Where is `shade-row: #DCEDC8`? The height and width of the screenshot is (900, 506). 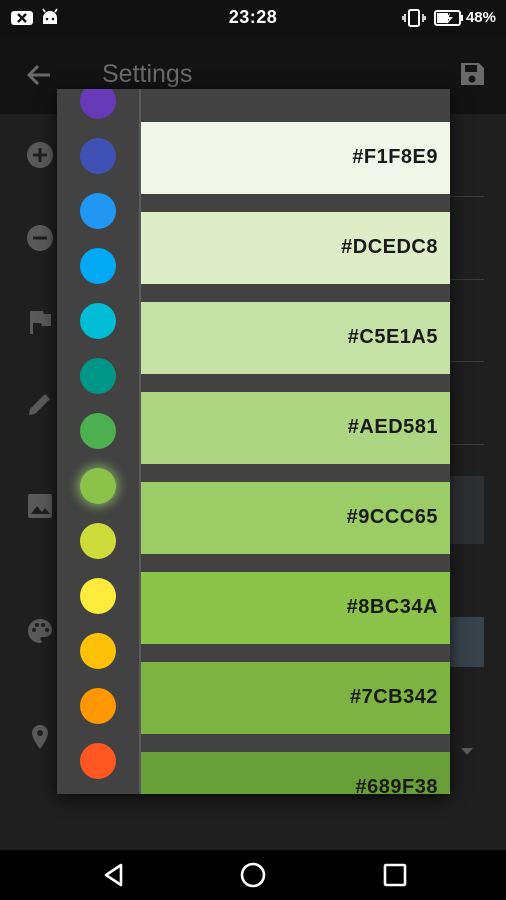
shade-row: #DCEDC8 is located at coordinates (295, 248).